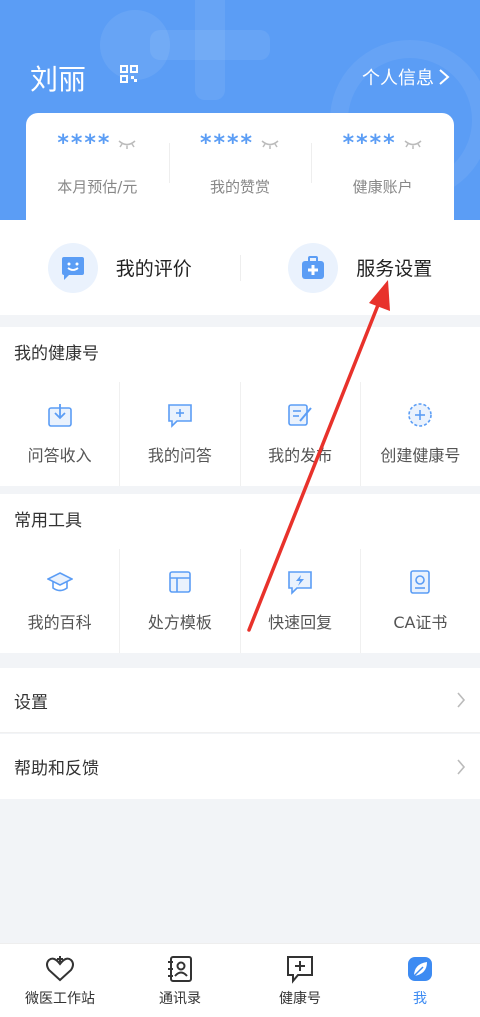  What do you see at coordinates (382, 187) in the screenshot?
I see `stat-label: 健康账户` at bounding box center [382, 187].